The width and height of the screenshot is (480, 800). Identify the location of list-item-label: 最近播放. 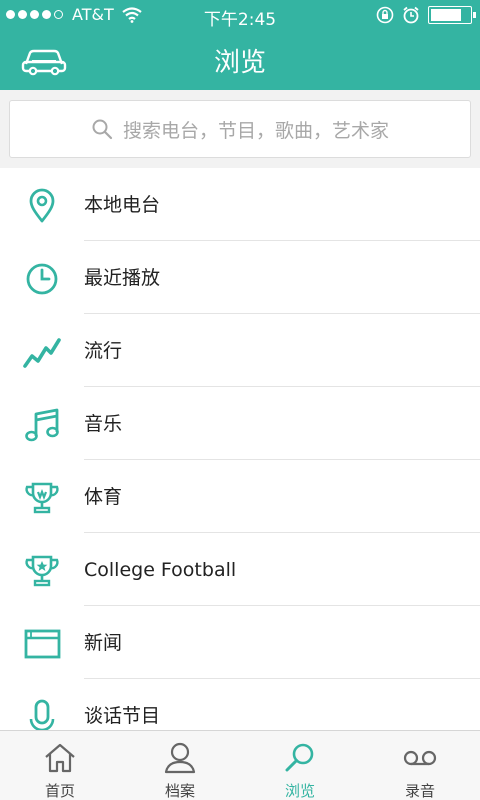
(122, 278).